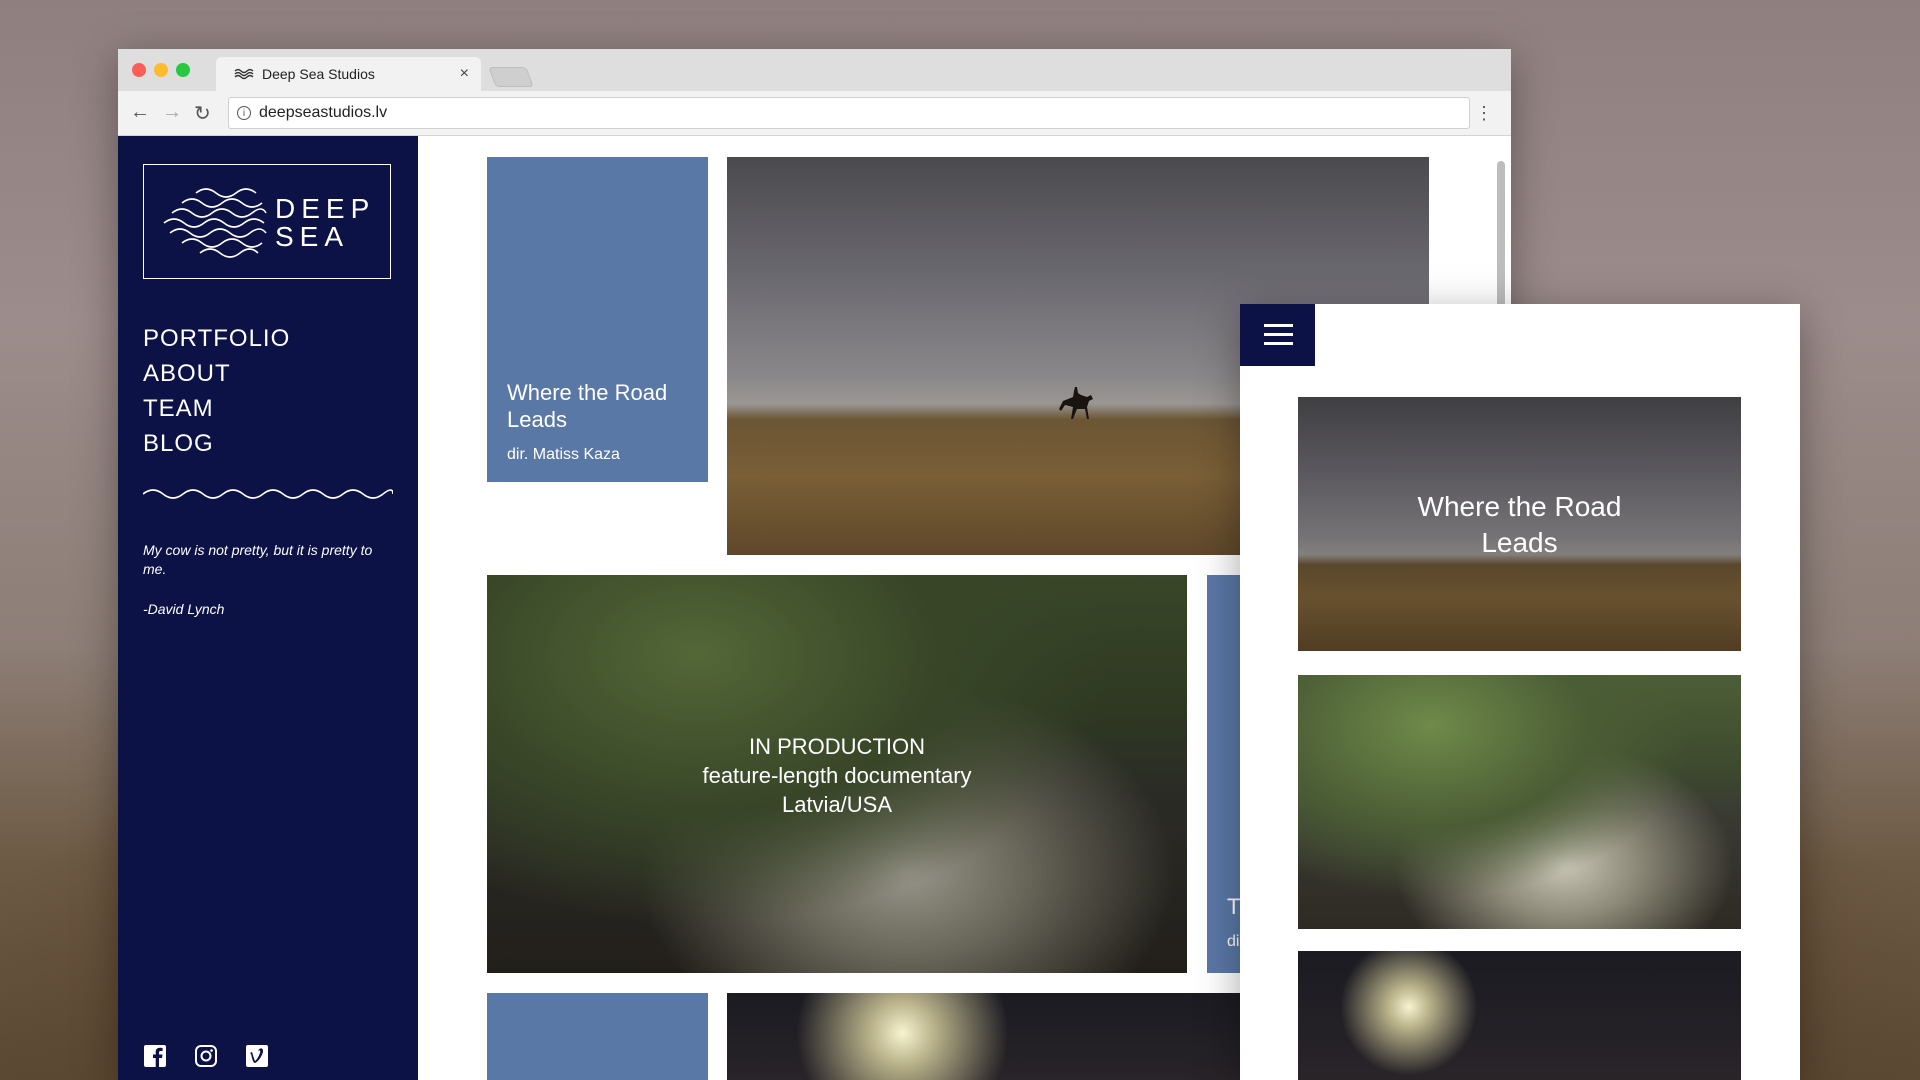 This screenshot has width=1920, height=1080. I want to click on close-window-button, so click(139, 70).